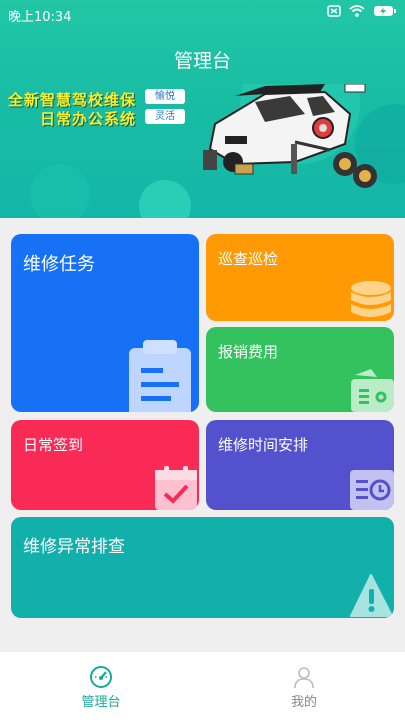  I want to click on tile-patrol: 巡查巡检, so click(300, 277).